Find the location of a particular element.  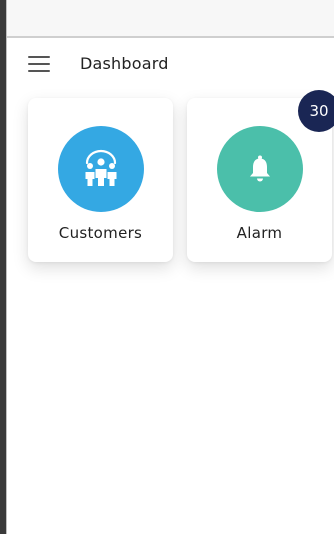

customers-card: Customers is located at coordinates (100, 180).